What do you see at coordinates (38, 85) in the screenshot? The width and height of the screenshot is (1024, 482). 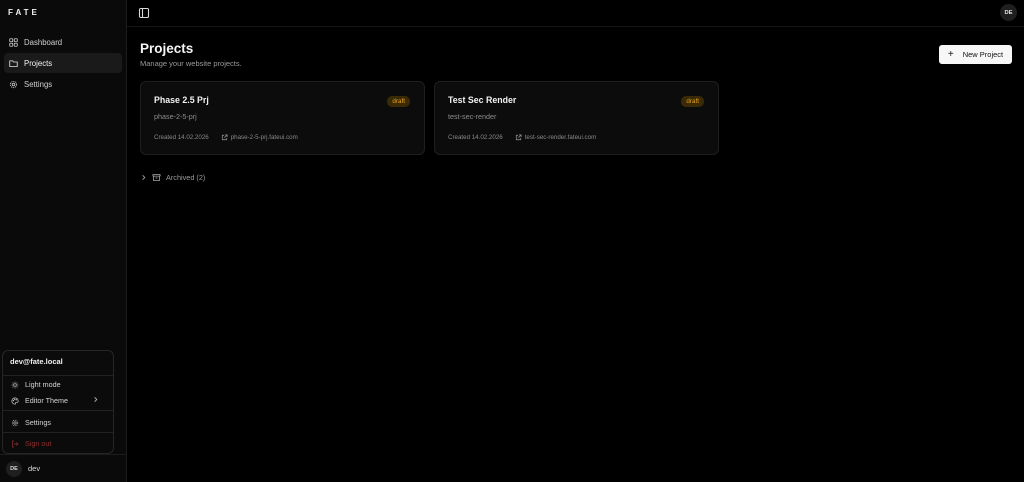 I see `sidebar-item-label: Settings` at bounding box center [38, 85].